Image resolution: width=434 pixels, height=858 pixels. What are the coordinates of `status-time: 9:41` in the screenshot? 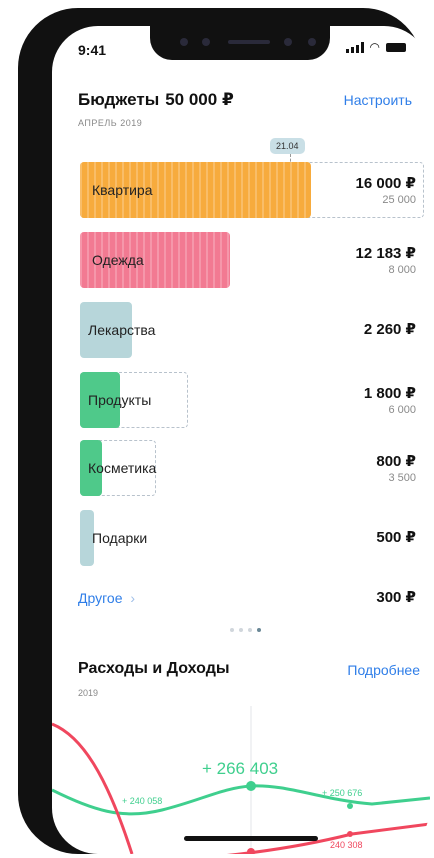 It's located at (92, 50).